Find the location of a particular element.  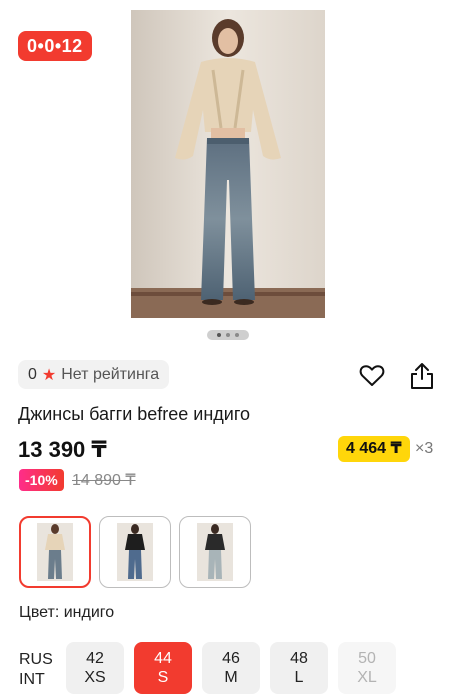

size-option-50: 50 XL is located at coordinates (367, 668).